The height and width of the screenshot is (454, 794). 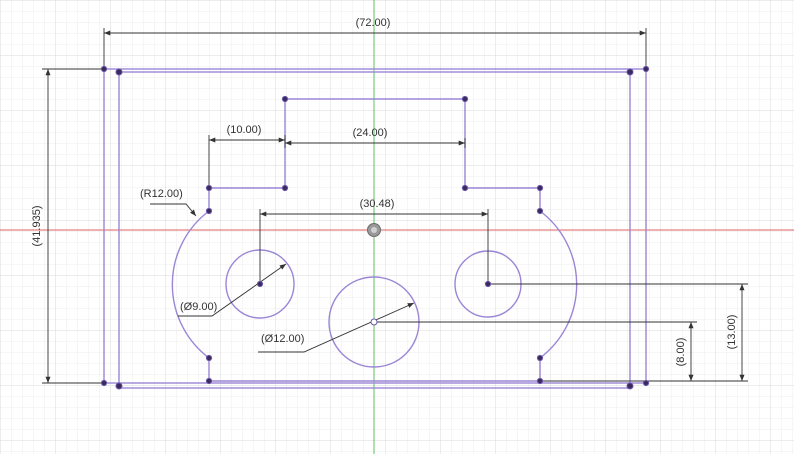 I want to click on dim-slot-offset: (10.00), so click(x=244, y=130).